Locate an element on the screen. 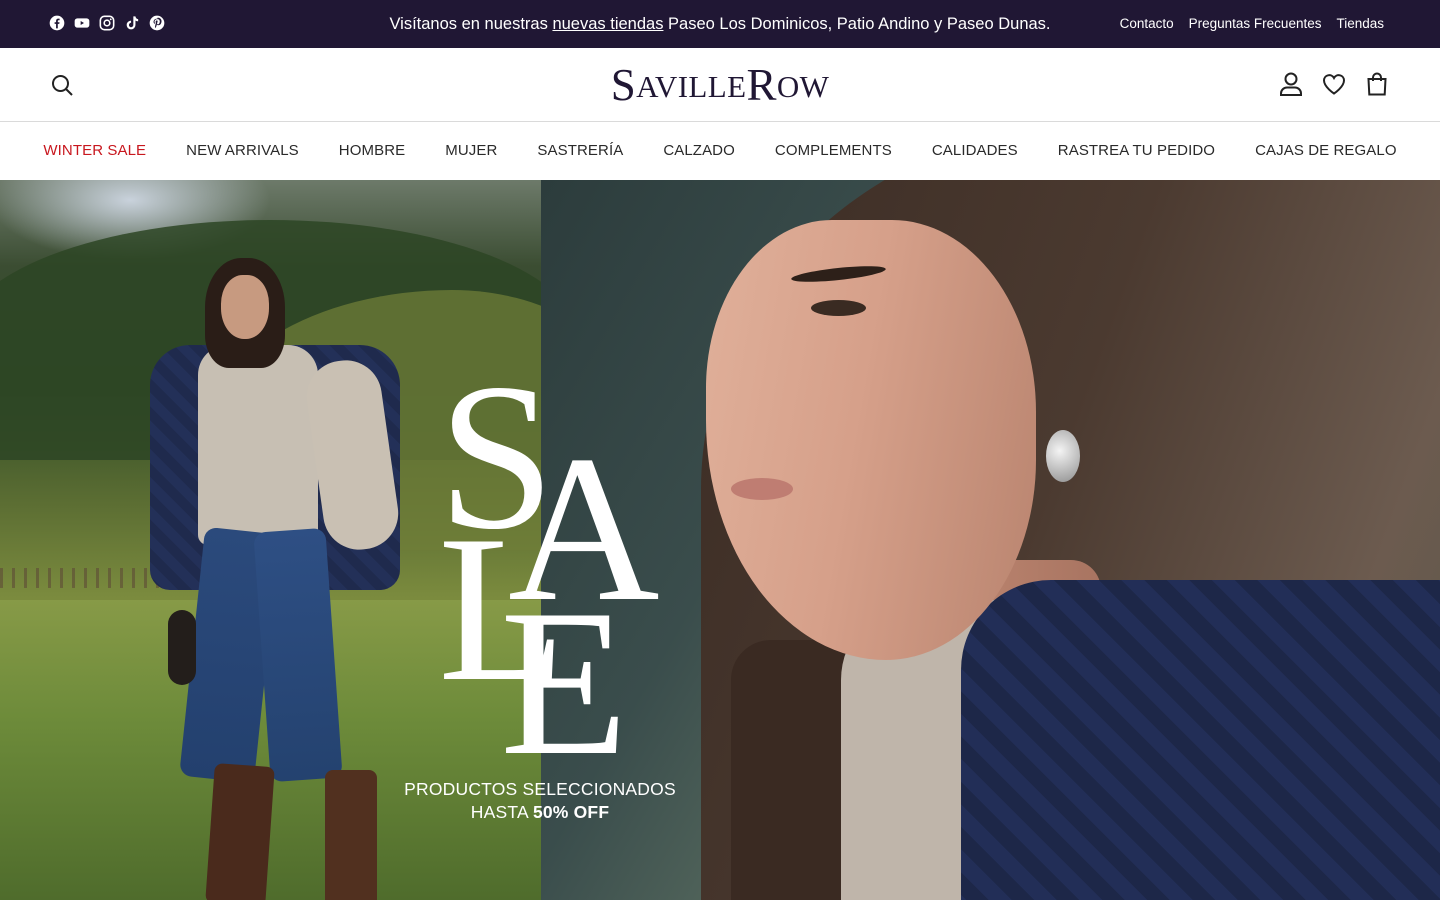 This screenshot has height=900, width=1440. promo-line-1: PRODUCTOS SELECCIONADOS is located at coordinates (540, 789).